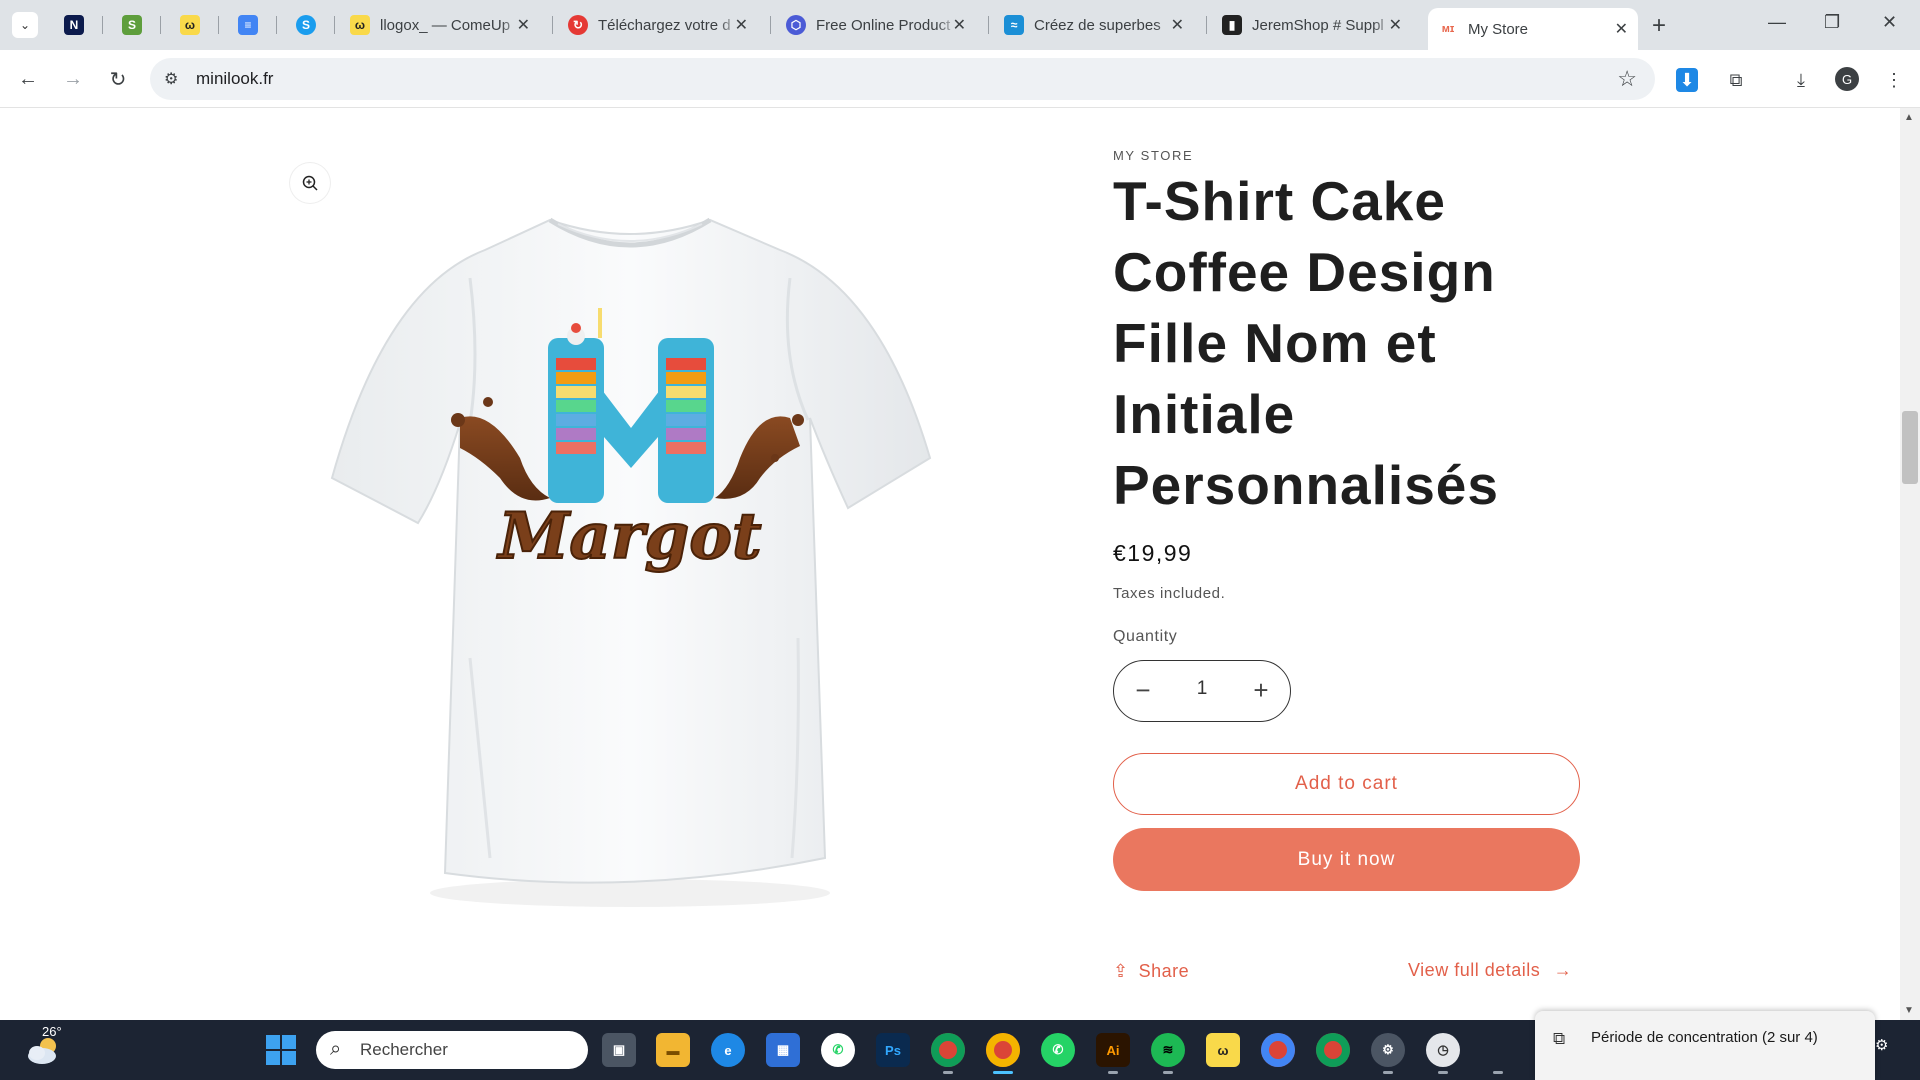 Image resolution: width=1920 pixels, height=1080 pixels. Describe the element at coordinates (673, 1050) in the screenshot. I see `file-explorer-icon: ▬` at that location.